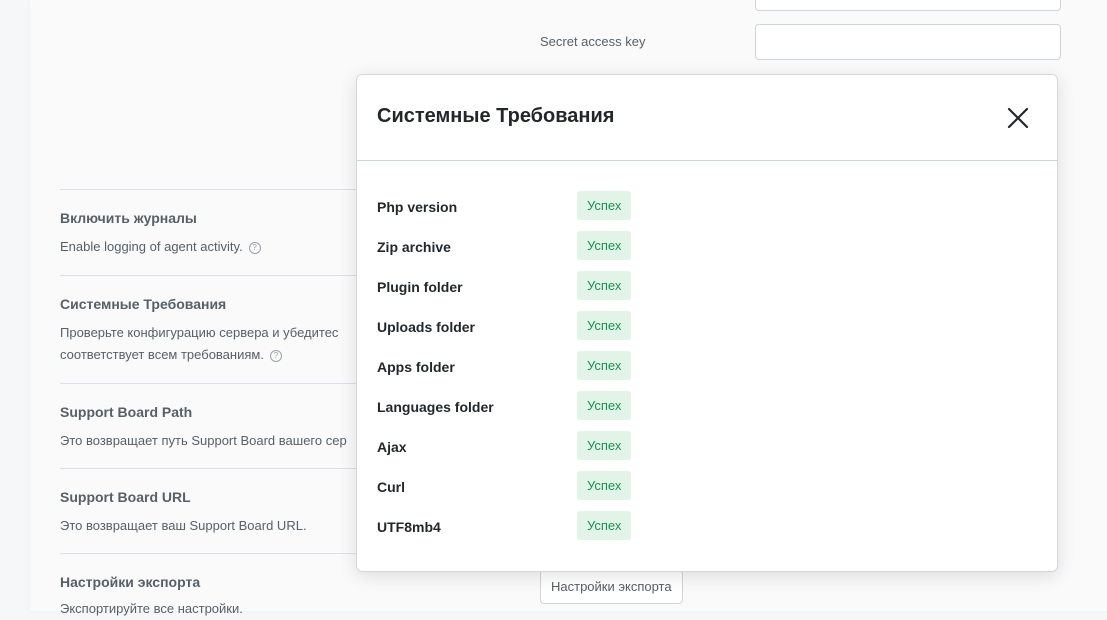  What do you see at coordinates (392, 447) in the screenshot?
I see `requirement-name: Ajax` at bounding box center [392, 447].